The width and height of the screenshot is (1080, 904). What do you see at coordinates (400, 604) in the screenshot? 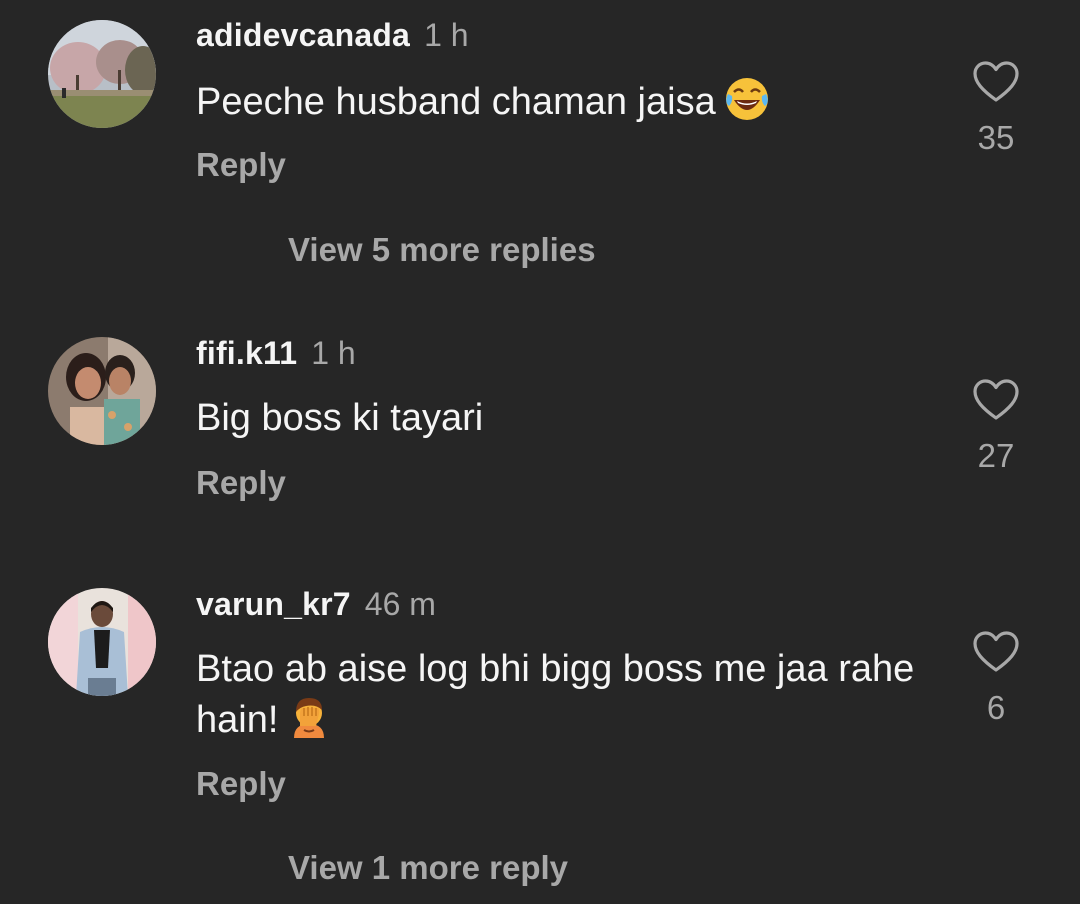
I see `timestamp: 46 m` at bounding box center [400, 604].